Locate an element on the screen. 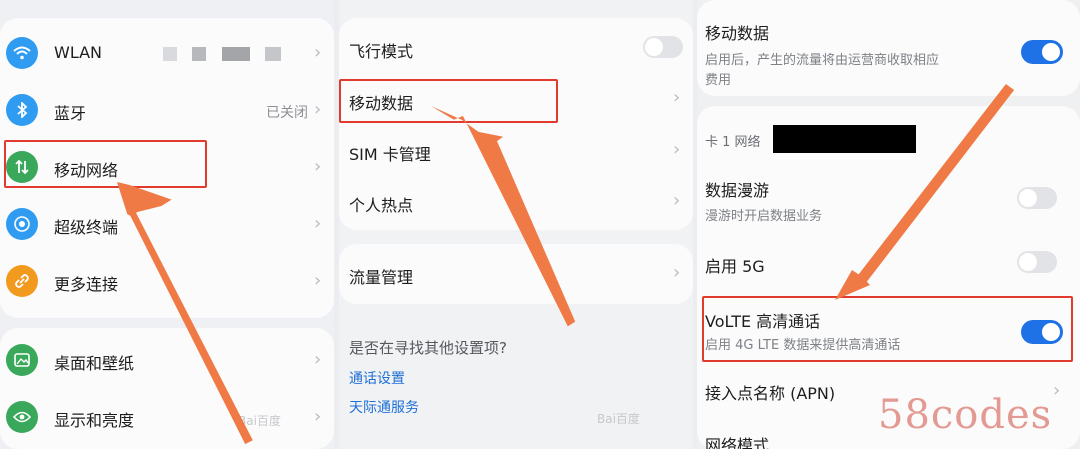 The height and width of the screenshot is (449, 1080). display-card: 桌面和壁纸 › 显示和亮度 › is located at coordinates (167, 388).